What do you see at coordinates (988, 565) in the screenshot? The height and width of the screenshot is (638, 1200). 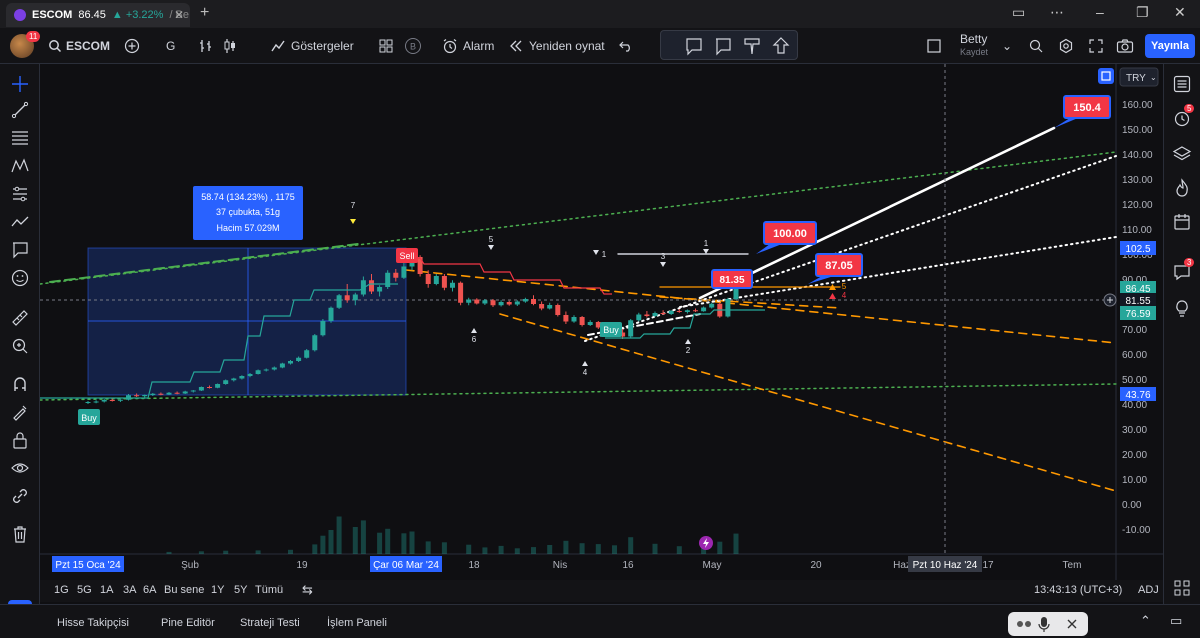 I see `time-tick-label: 17` at bounding box center [988, 565].